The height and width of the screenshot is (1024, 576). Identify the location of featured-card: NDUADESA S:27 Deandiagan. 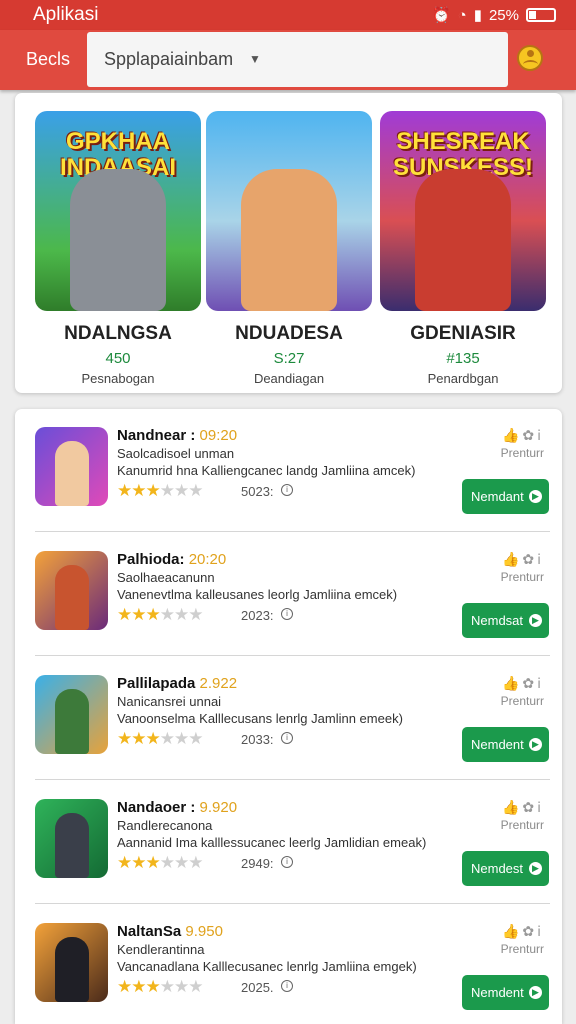
(289, 248).